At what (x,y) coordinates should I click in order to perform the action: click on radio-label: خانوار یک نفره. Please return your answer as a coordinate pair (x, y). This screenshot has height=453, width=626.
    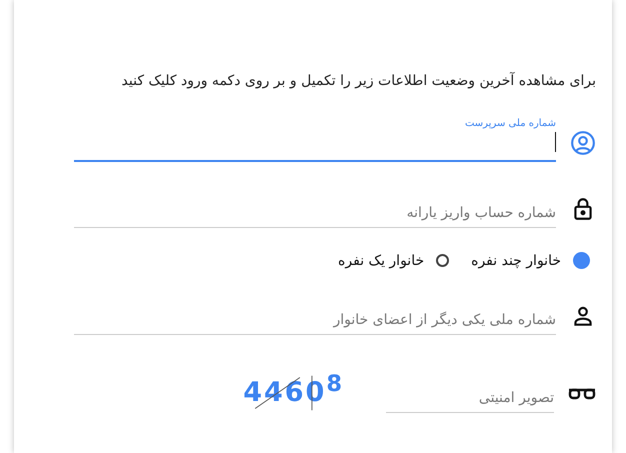
    Looking at the image, I should click on (381, 260).